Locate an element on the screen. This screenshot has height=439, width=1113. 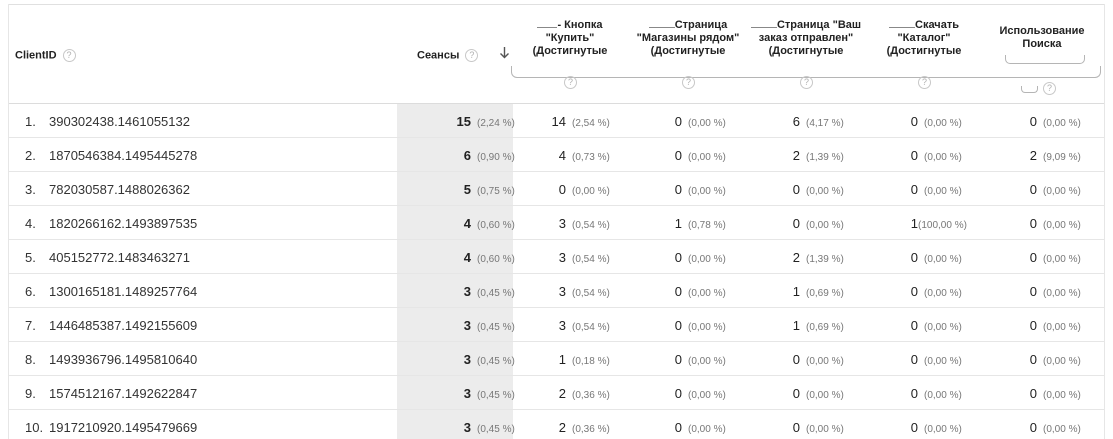
cell-percent: (0,45 %) is located at coordinates (496, 293).